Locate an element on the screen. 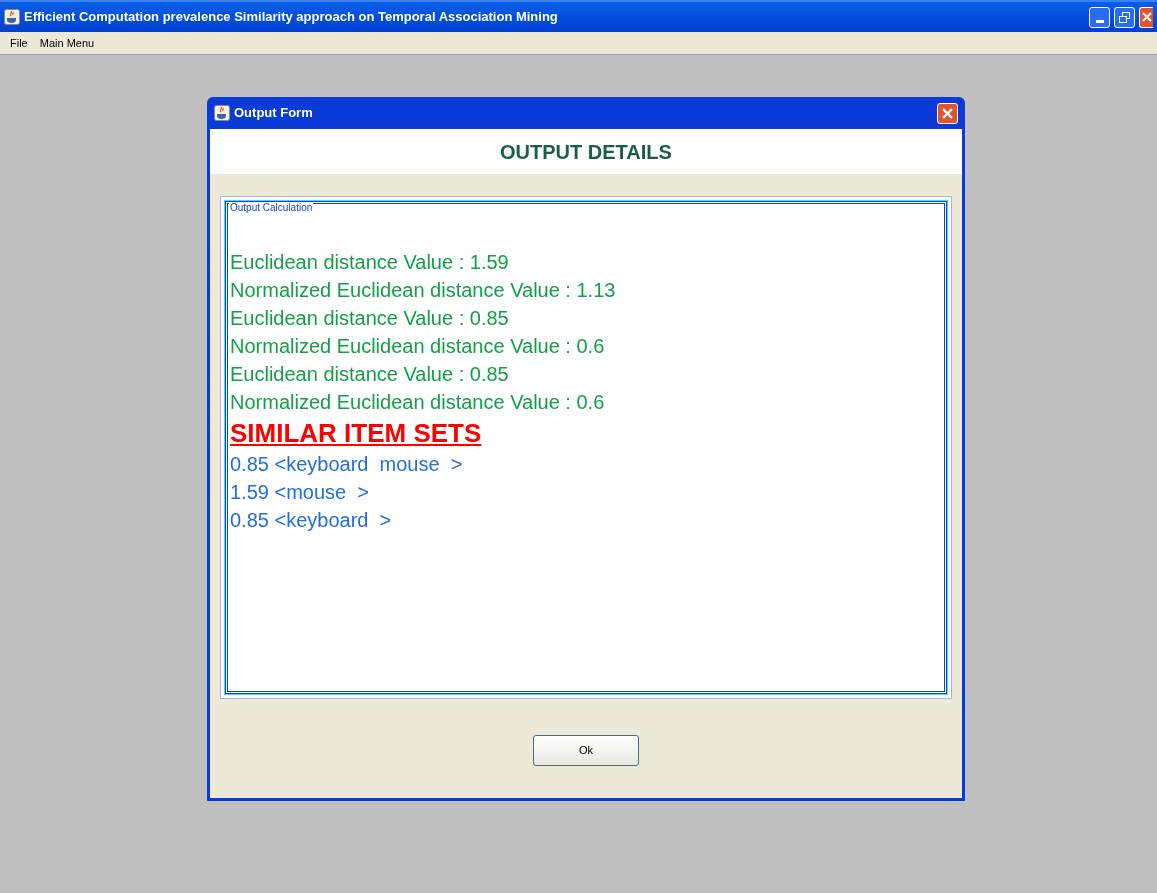 The image size is (1157, 893). restore-button is located at coordinates (1124, 17).